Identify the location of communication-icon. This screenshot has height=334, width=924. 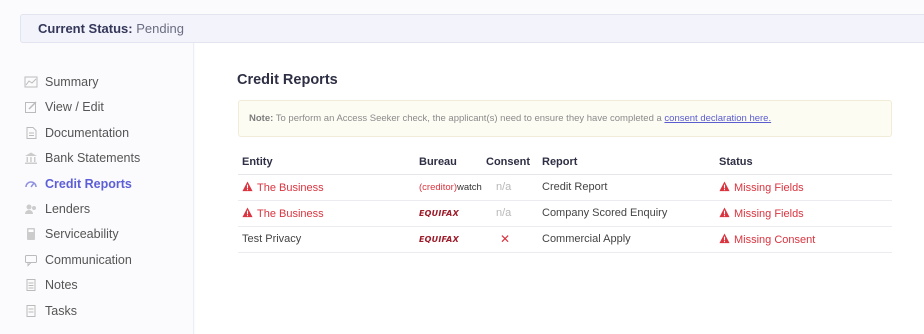
(31, 260).